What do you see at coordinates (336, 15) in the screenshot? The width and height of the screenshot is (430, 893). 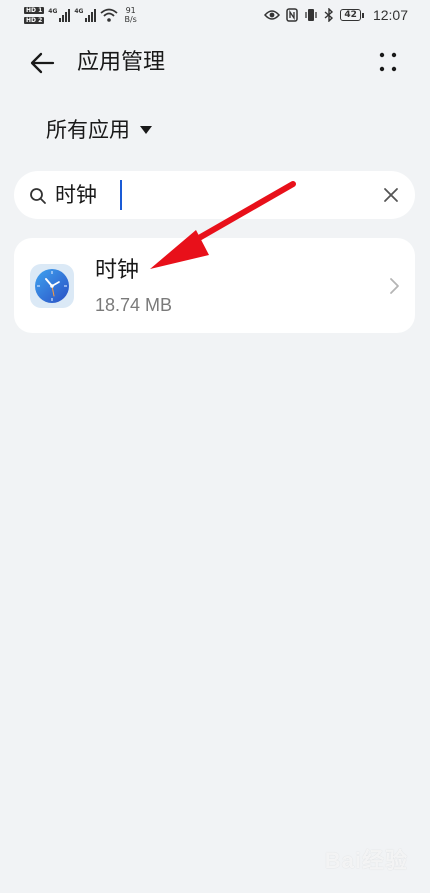 I see `status-bar-right: 42 12:07` at bounding box center [336, 15].